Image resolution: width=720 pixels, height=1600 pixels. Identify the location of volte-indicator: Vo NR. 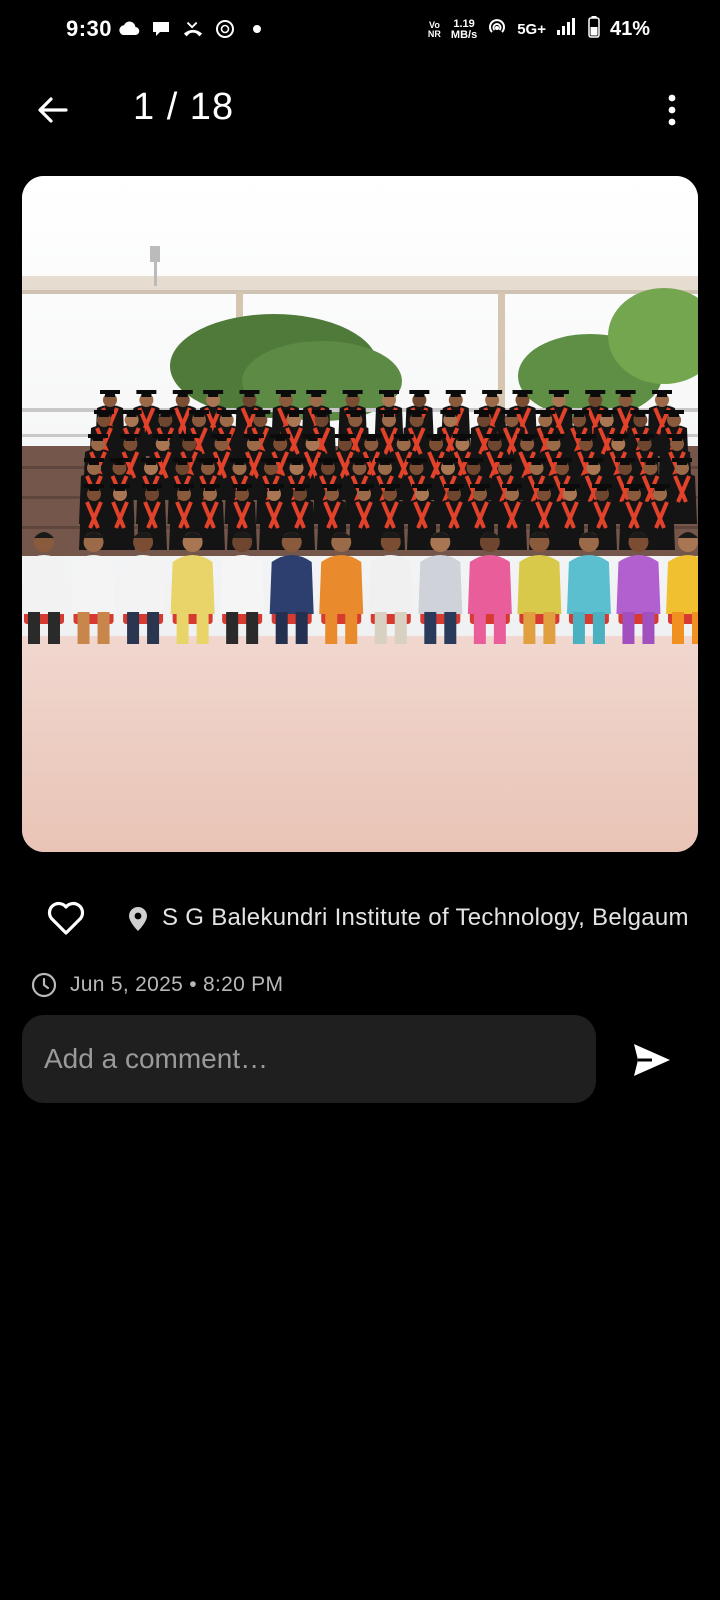
(434, 29).